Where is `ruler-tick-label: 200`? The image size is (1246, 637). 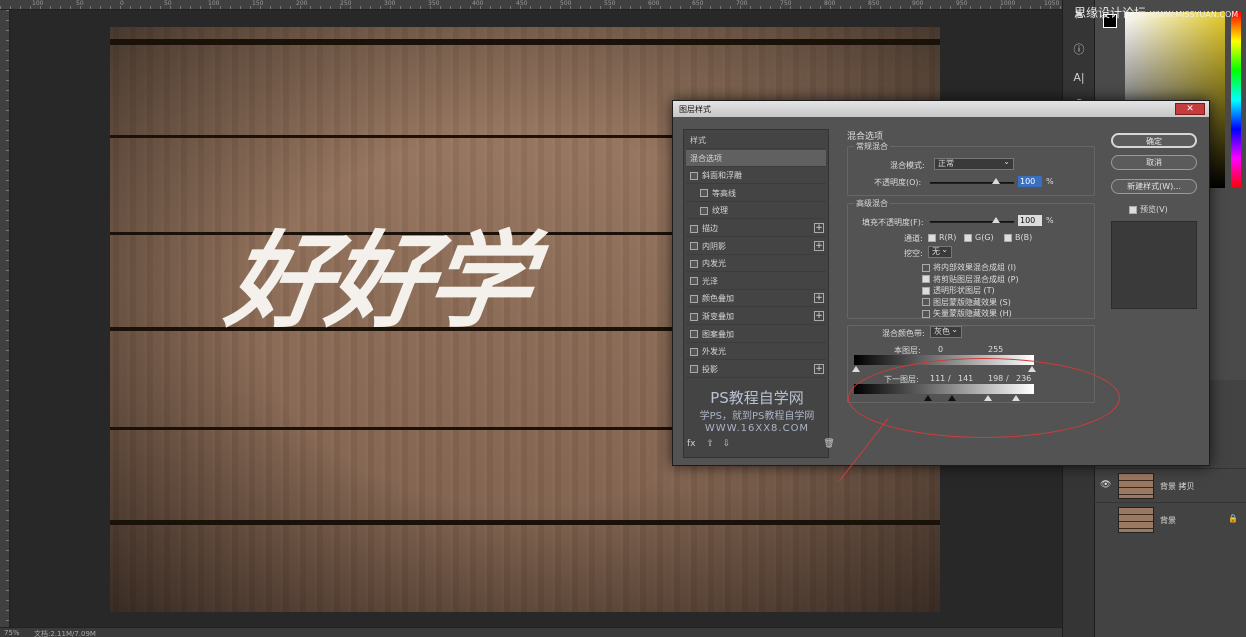
ruler-tick-label: 200 is located at coordinates (302, 3).